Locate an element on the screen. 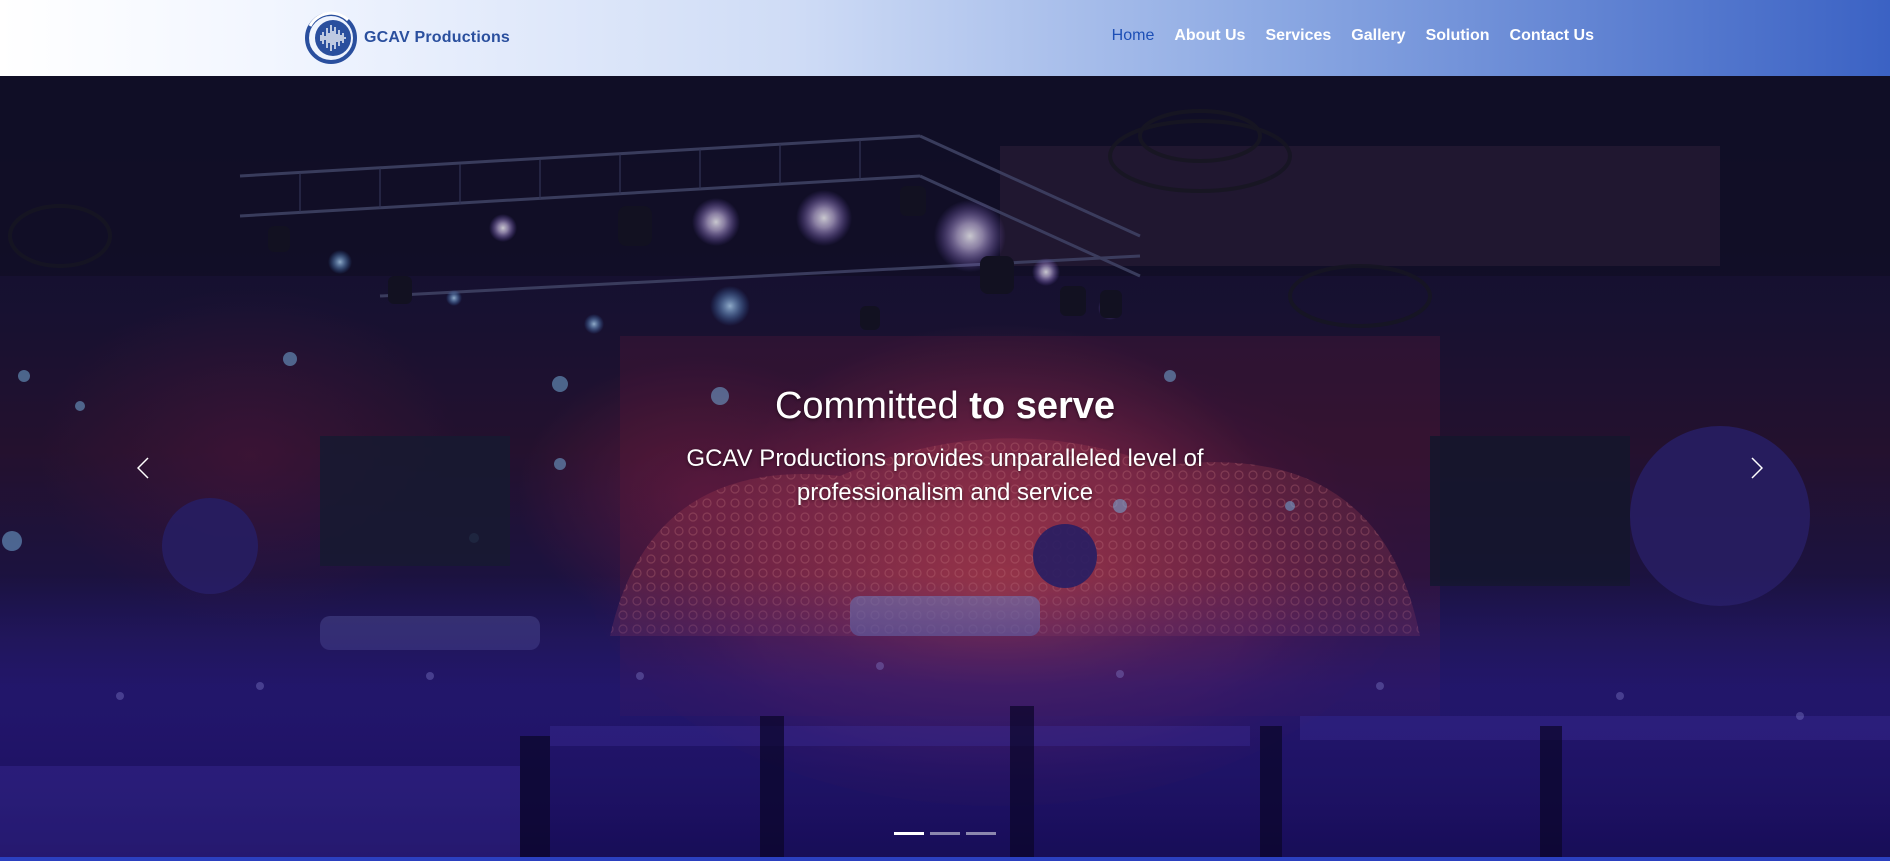 This screenshot has height=861, width=1890. carousel-next-button is located at coordinates (1757, 468).